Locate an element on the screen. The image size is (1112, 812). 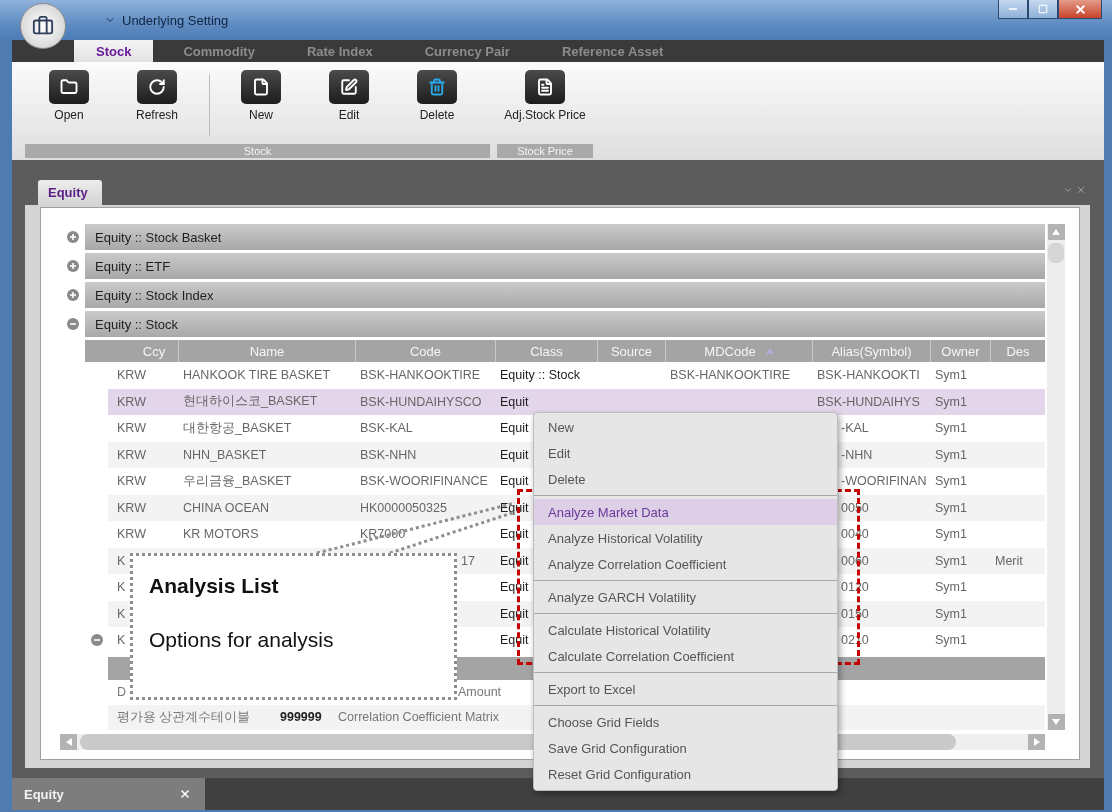
table-cell: 대한항공_BASKET is located at coordinates (237, 428).